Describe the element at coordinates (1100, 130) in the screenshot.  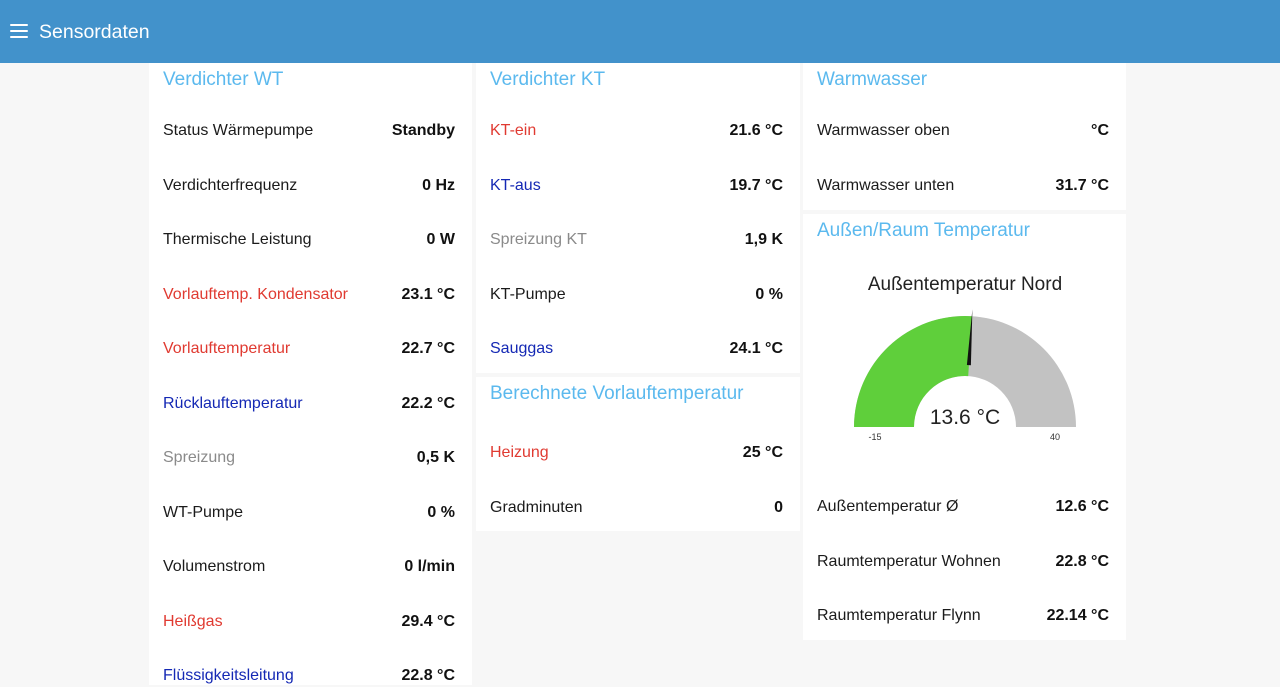
I see `sensor-value: °C` at that location.